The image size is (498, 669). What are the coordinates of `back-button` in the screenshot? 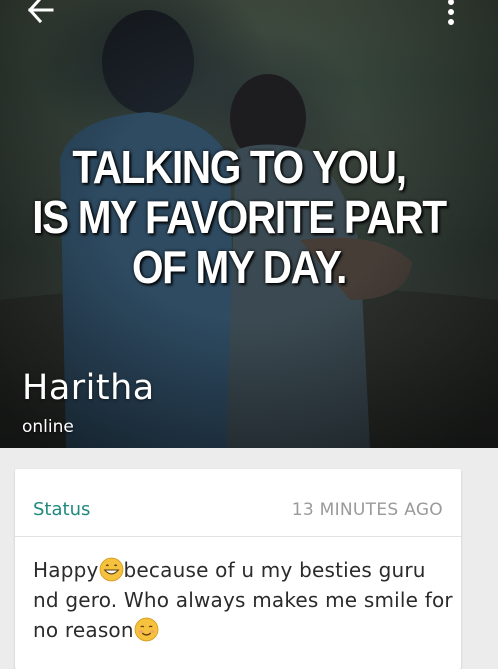 It's located at (41, 13).